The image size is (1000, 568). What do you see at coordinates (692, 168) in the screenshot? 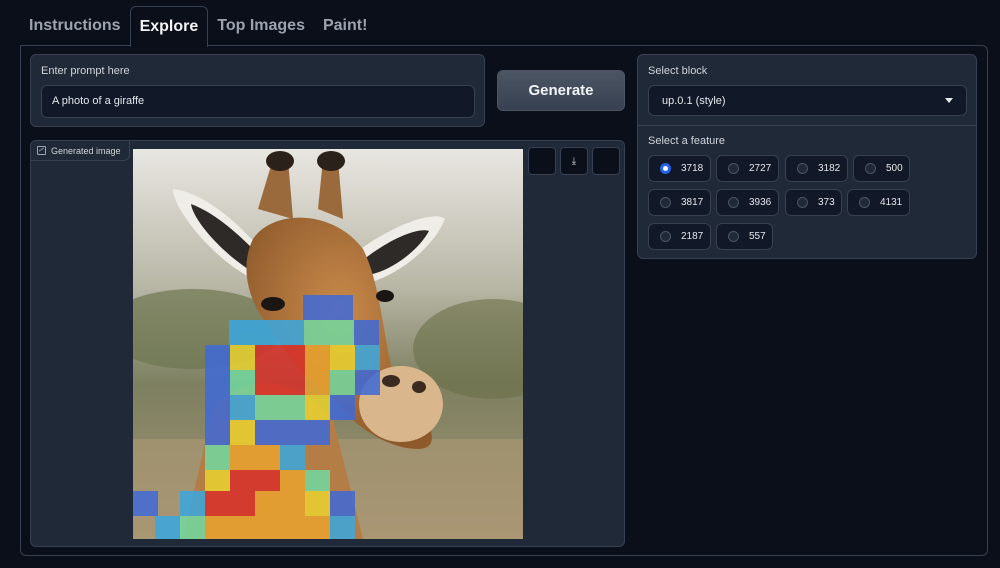
I see `feature-option-label: 3718` at bounding box center [692, 168].